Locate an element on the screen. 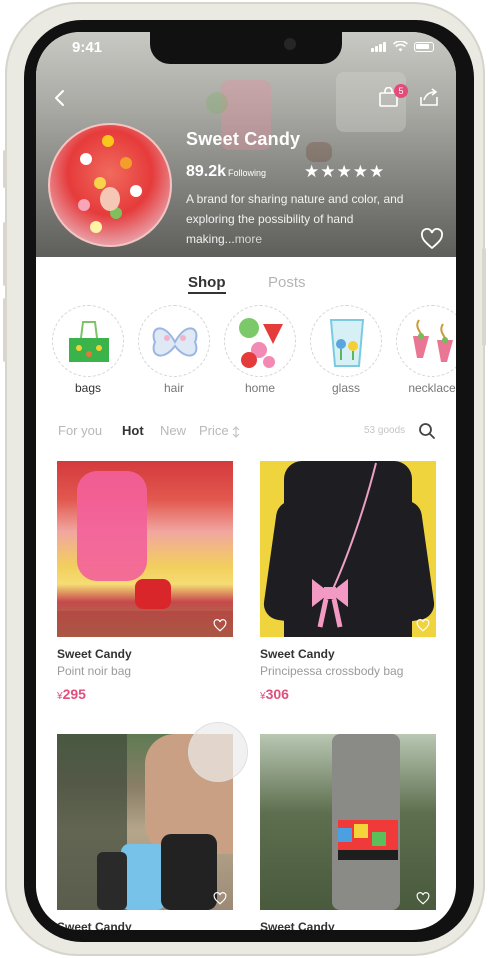 The width and height of the screenshot is (489, 958). wifi-icon is located at coordinates (400, 46).